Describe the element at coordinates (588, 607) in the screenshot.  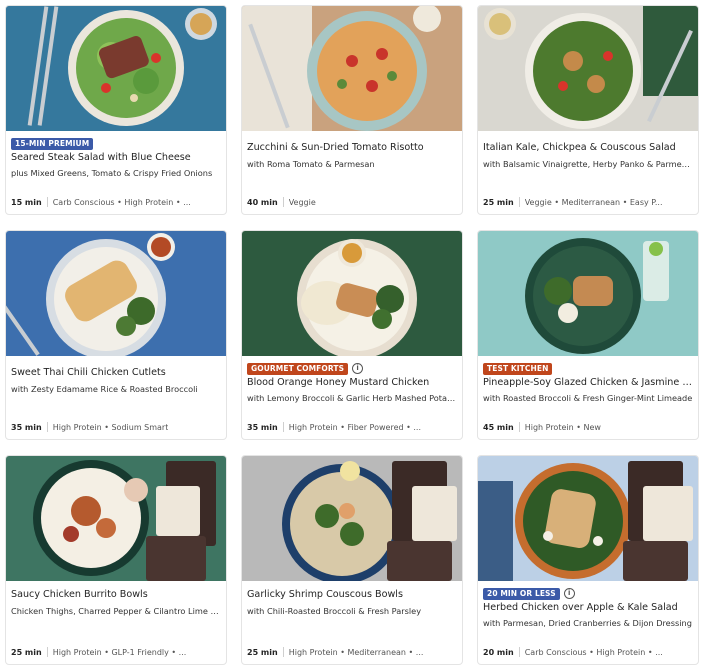
I see `recipe-title: Herbed Chicken over Apple & Kale Salad` at that location.